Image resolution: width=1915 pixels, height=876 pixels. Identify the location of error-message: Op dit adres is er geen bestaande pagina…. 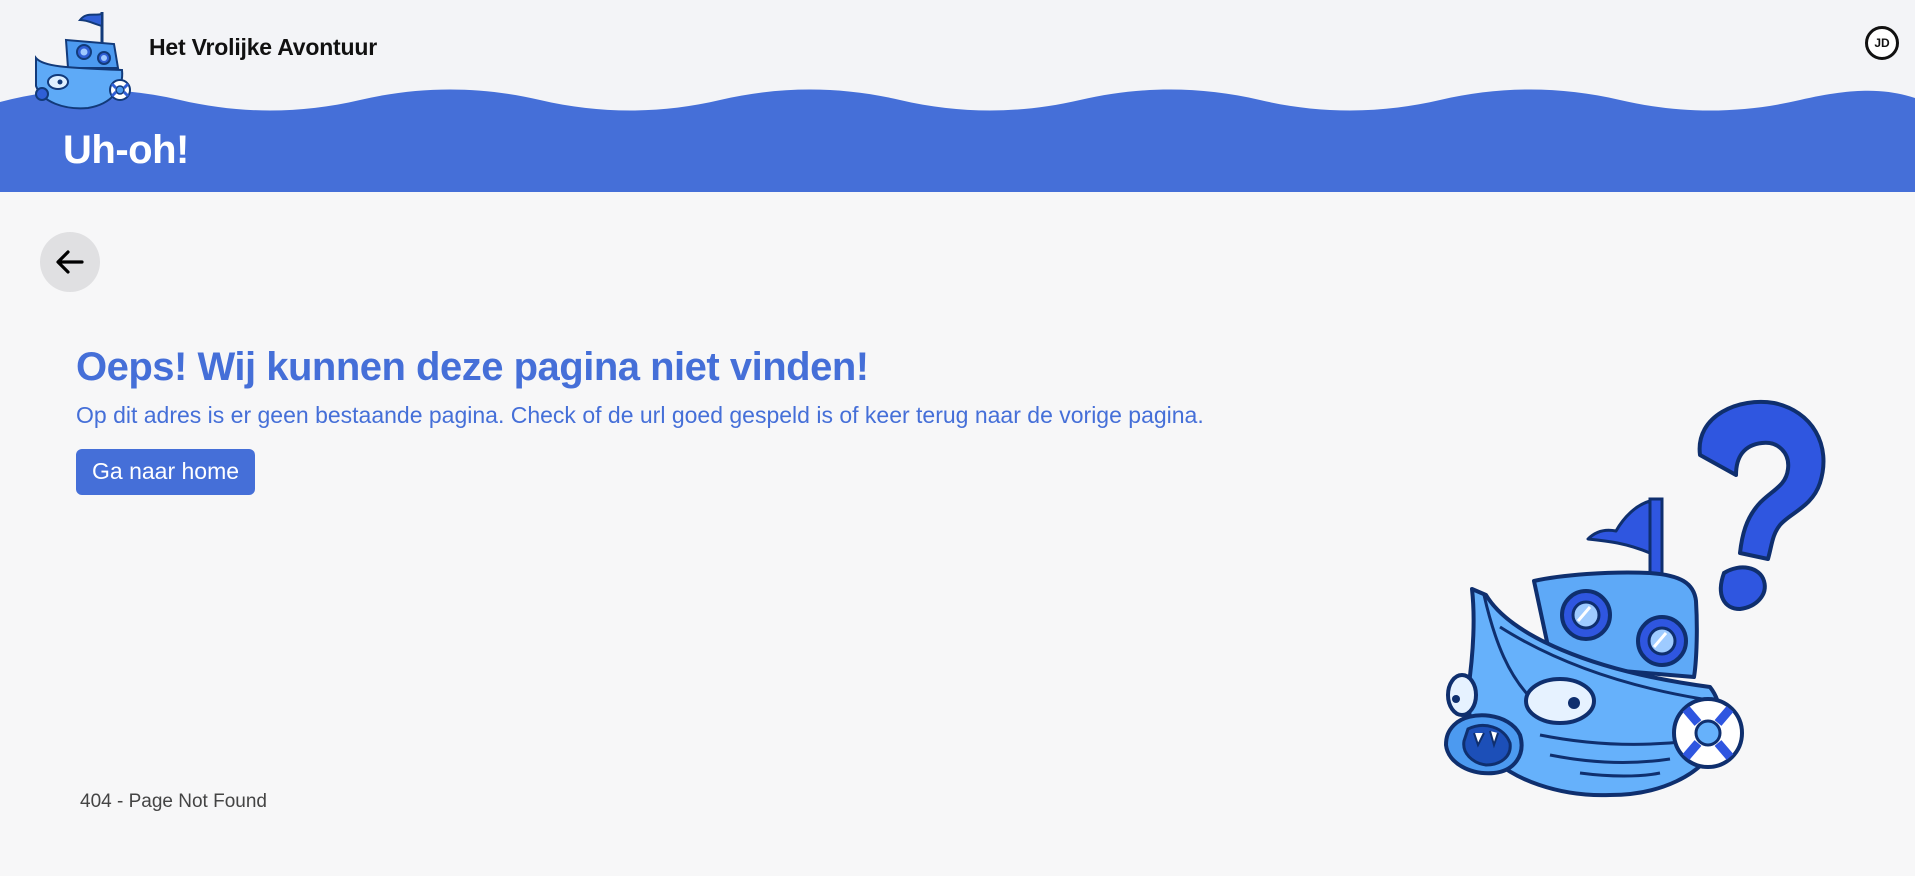
(640, 415).